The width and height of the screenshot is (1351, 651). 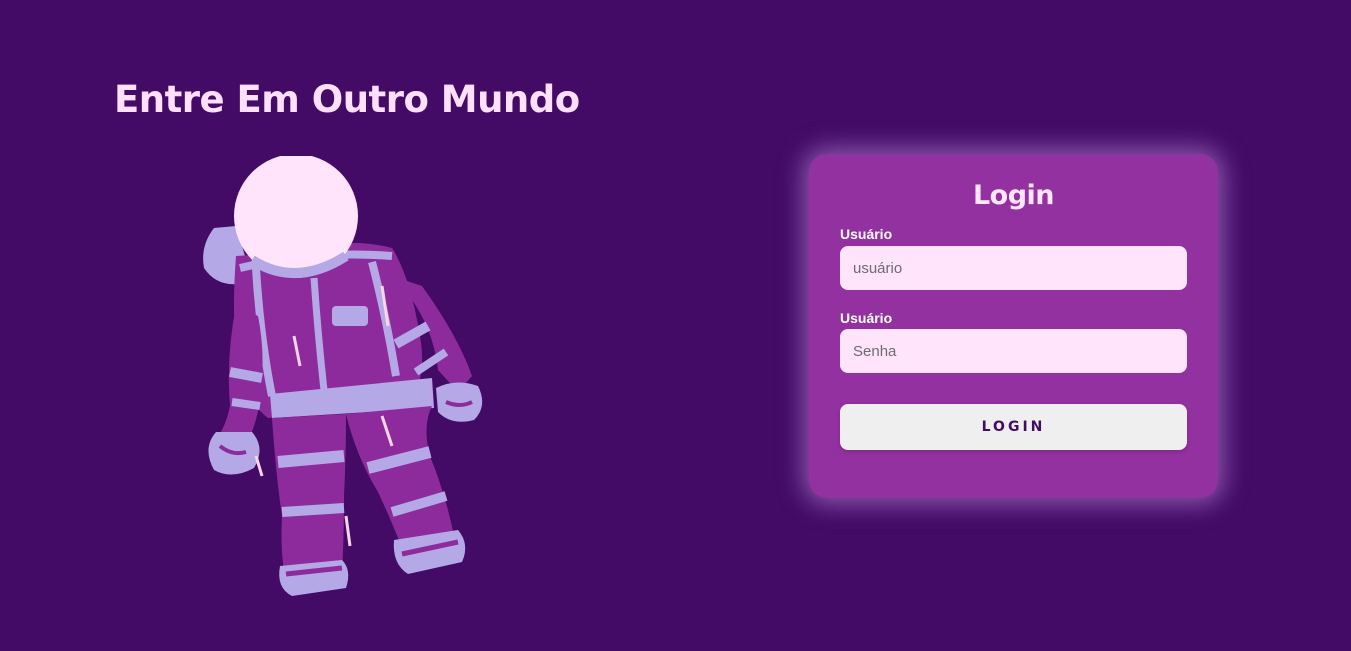 I want to click on username-label: Usuário, so click(x=866, y=234).